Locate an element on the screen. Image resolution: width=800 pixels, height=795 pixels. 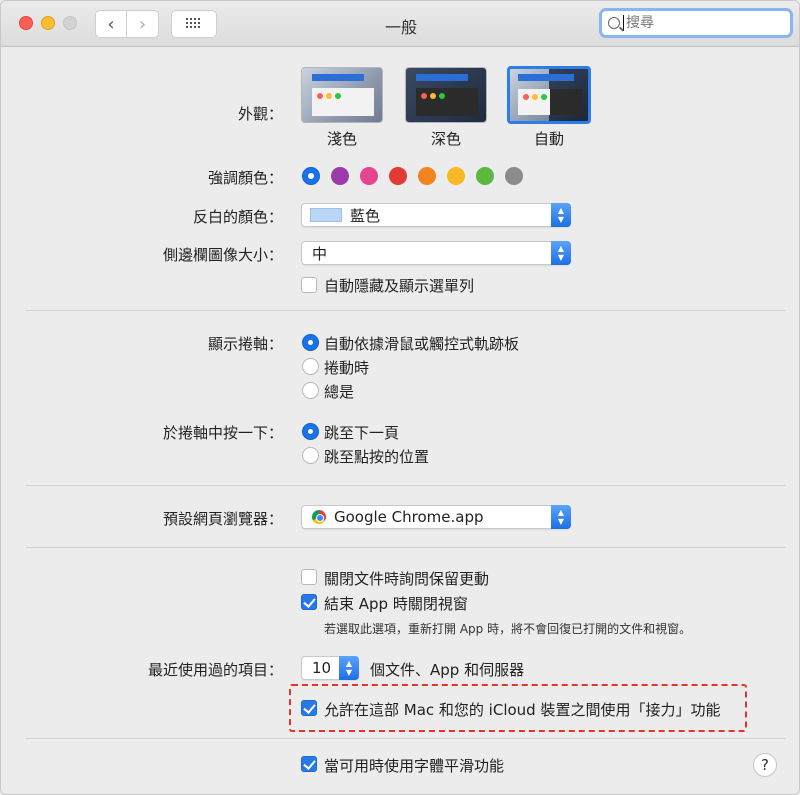
appearance-auto-label: 自動 is located at coordinates (549, 138).